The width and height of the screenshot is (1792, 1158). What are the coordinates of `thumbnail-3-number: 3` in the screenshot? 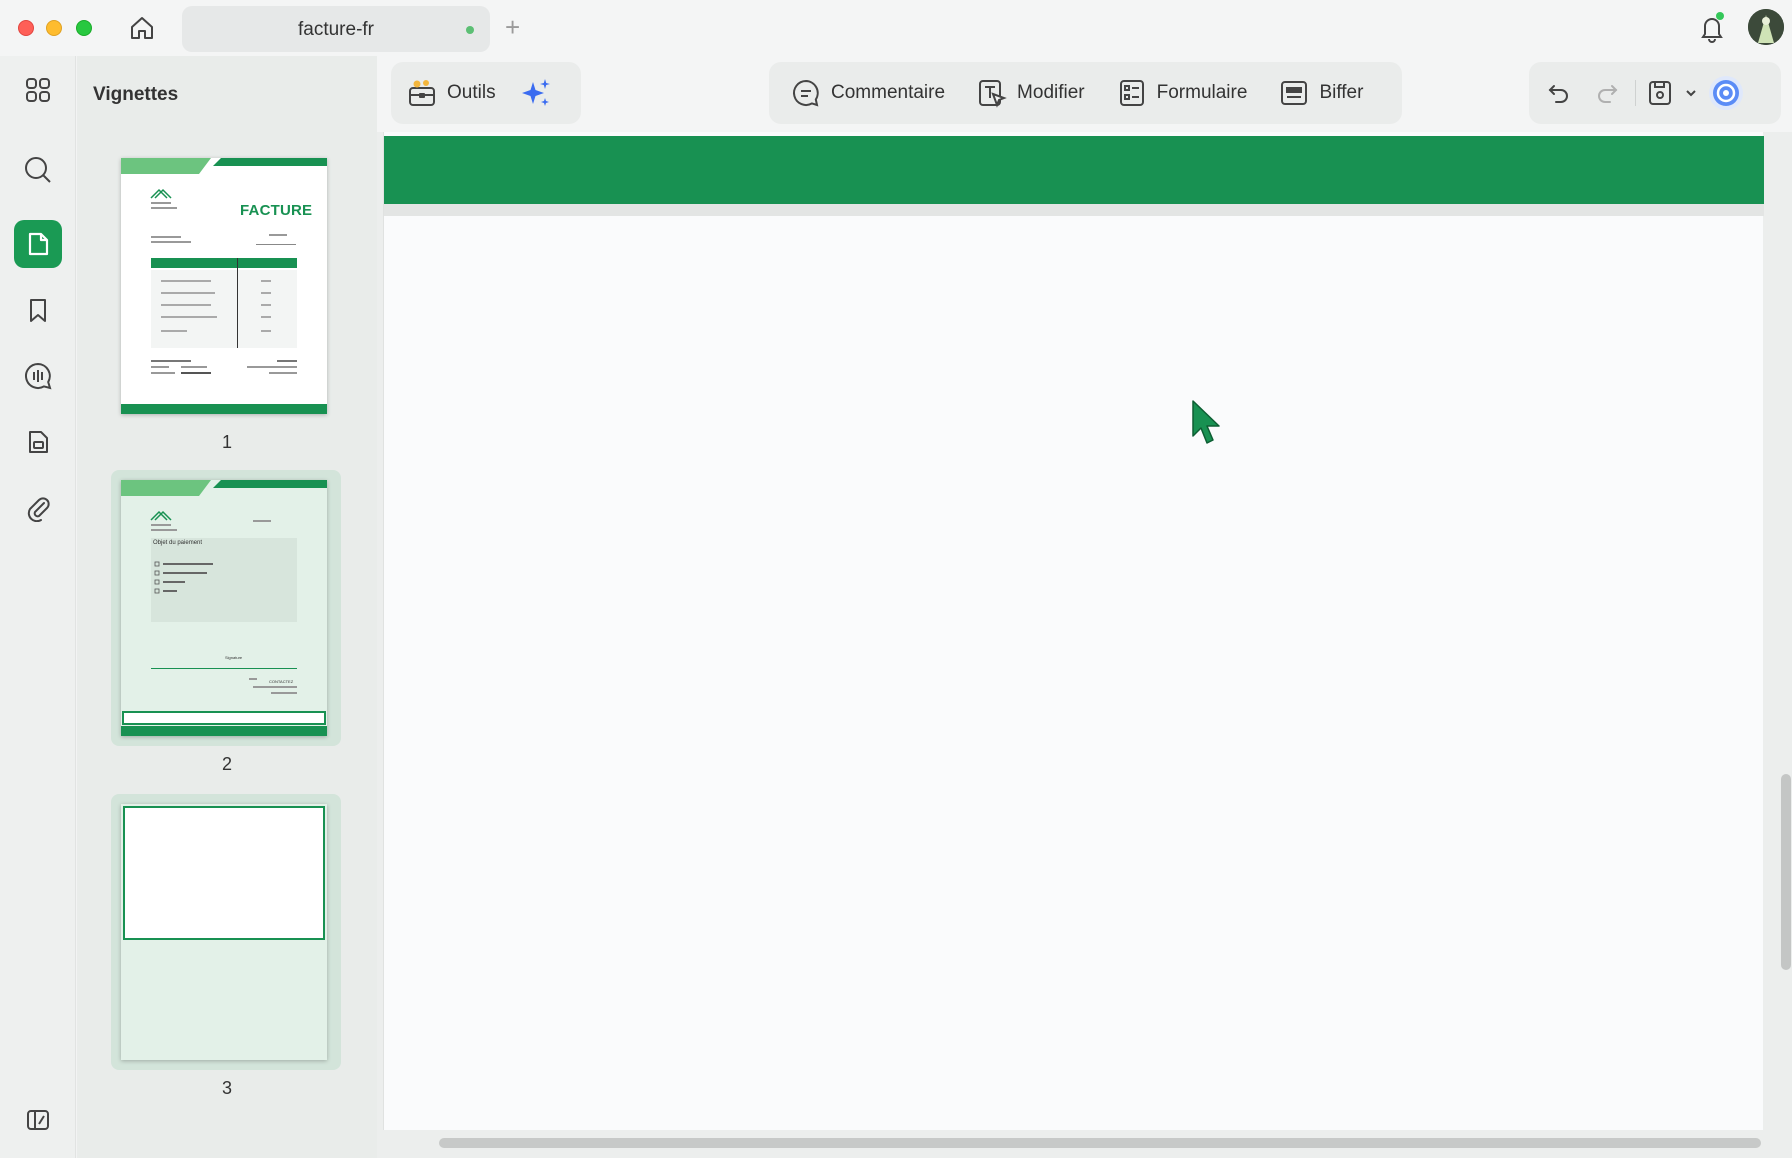 It's located at (226, 1088).